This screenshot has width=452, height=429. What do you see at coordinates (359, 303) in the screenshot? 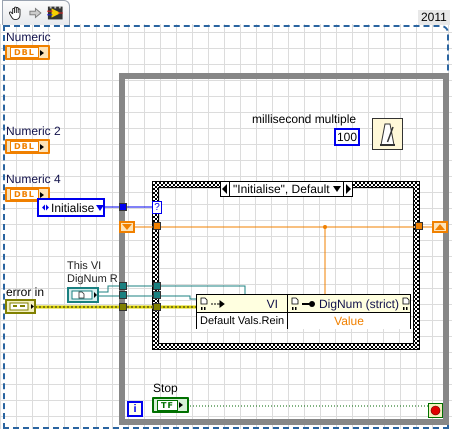
I see `node-class: DigNum (strict)` at bounding box center [359, 303].